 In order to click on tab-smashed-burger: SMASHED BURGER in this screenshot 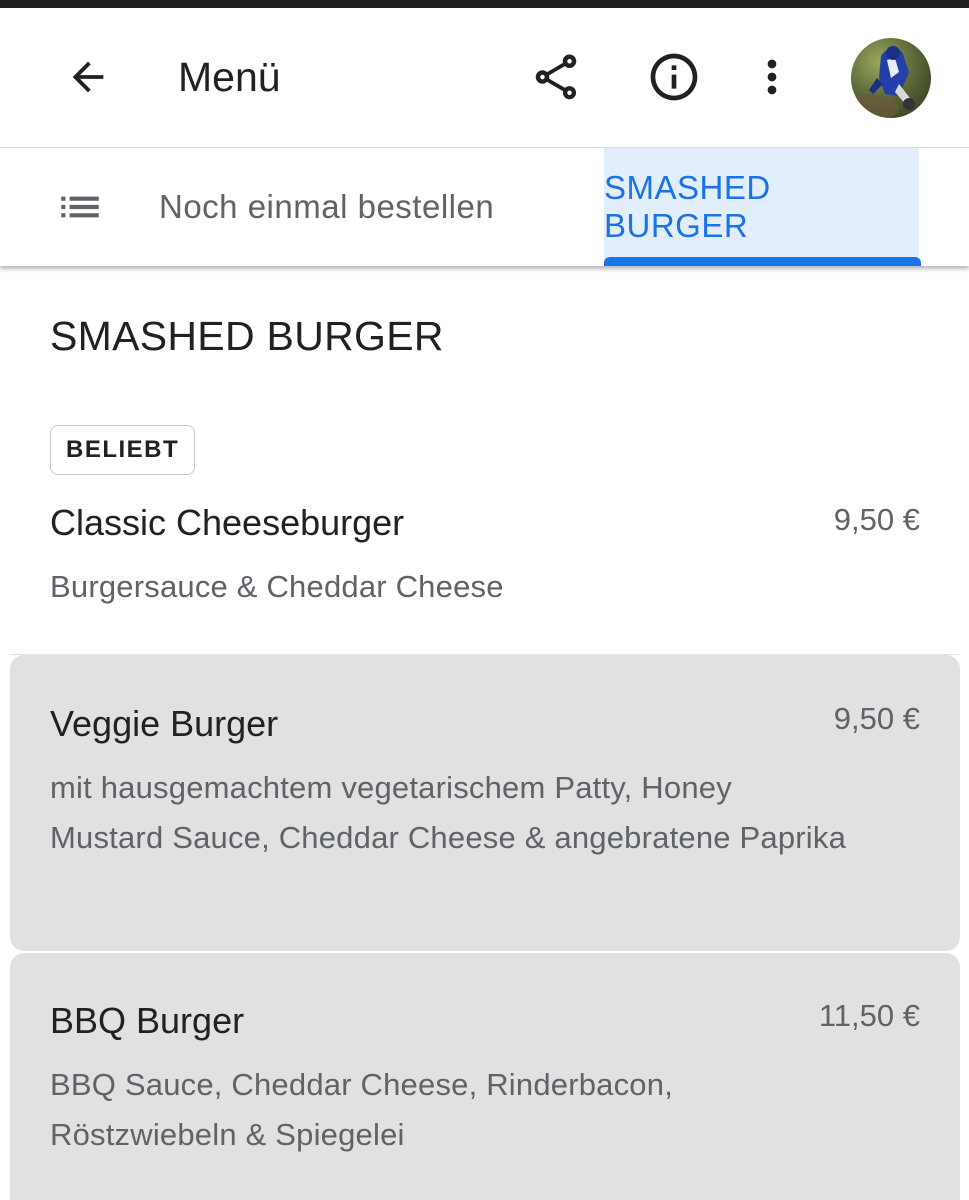, I will do `click(761, 207)`.